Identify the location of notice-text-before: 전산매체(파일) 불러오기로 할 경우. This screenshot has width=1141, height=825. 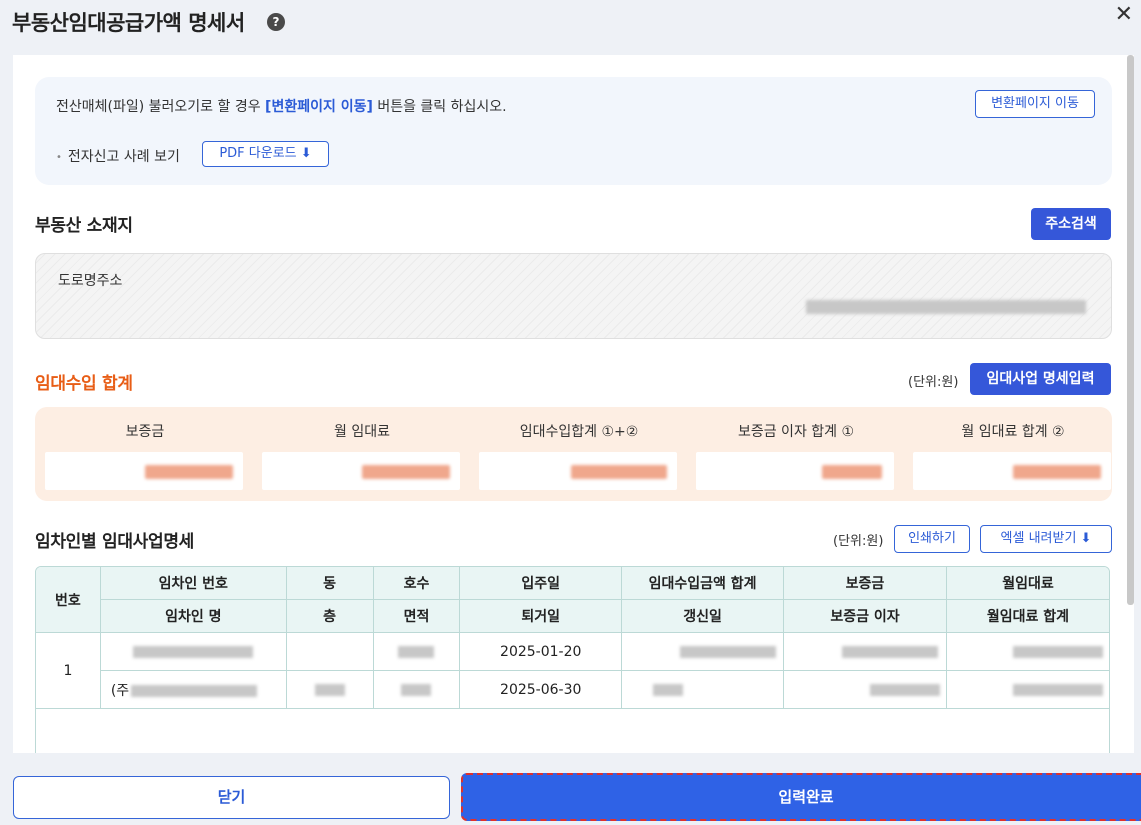
(161, 107).